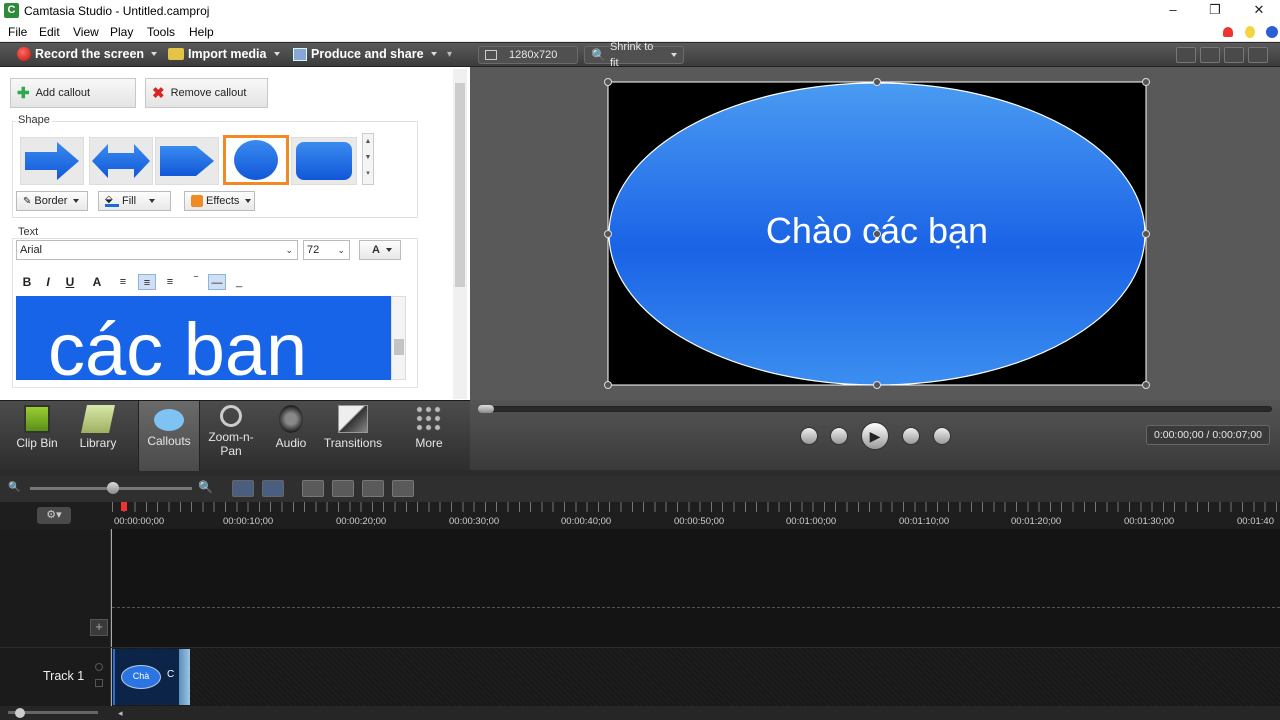 The width and height of the screenshot is (1280, 720). Describe the element at coordinates (1228, 32) in the screenshot. I see `bell-icon` at that location.